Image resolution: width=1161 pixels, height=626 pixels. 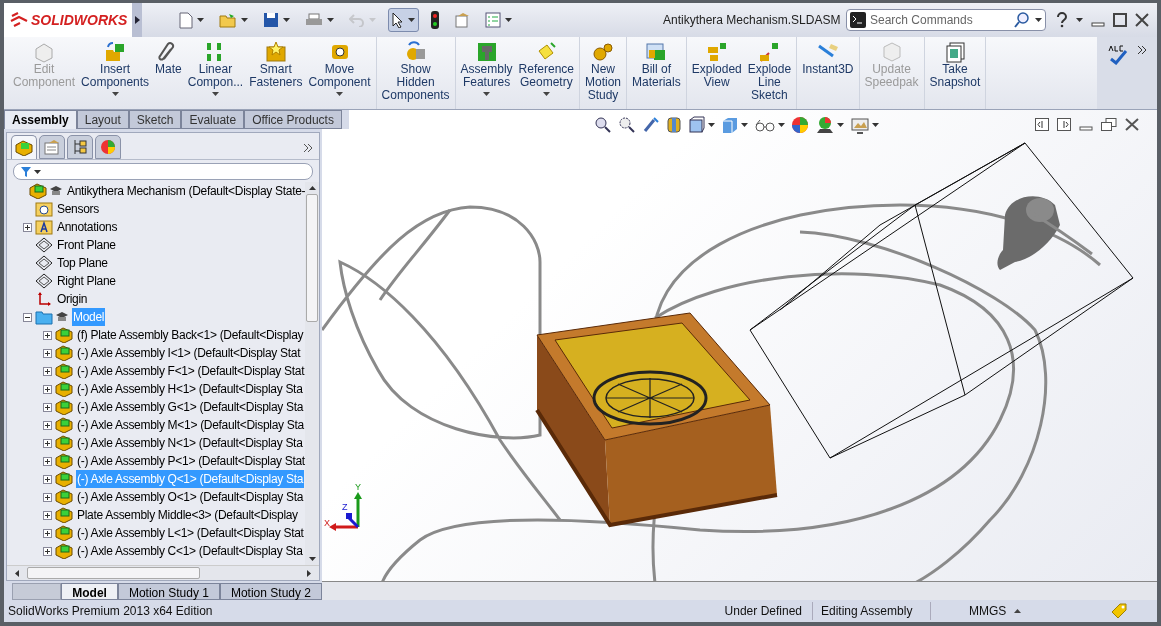 I want to click on tree-item: Origin, so click(x=72, y=299).